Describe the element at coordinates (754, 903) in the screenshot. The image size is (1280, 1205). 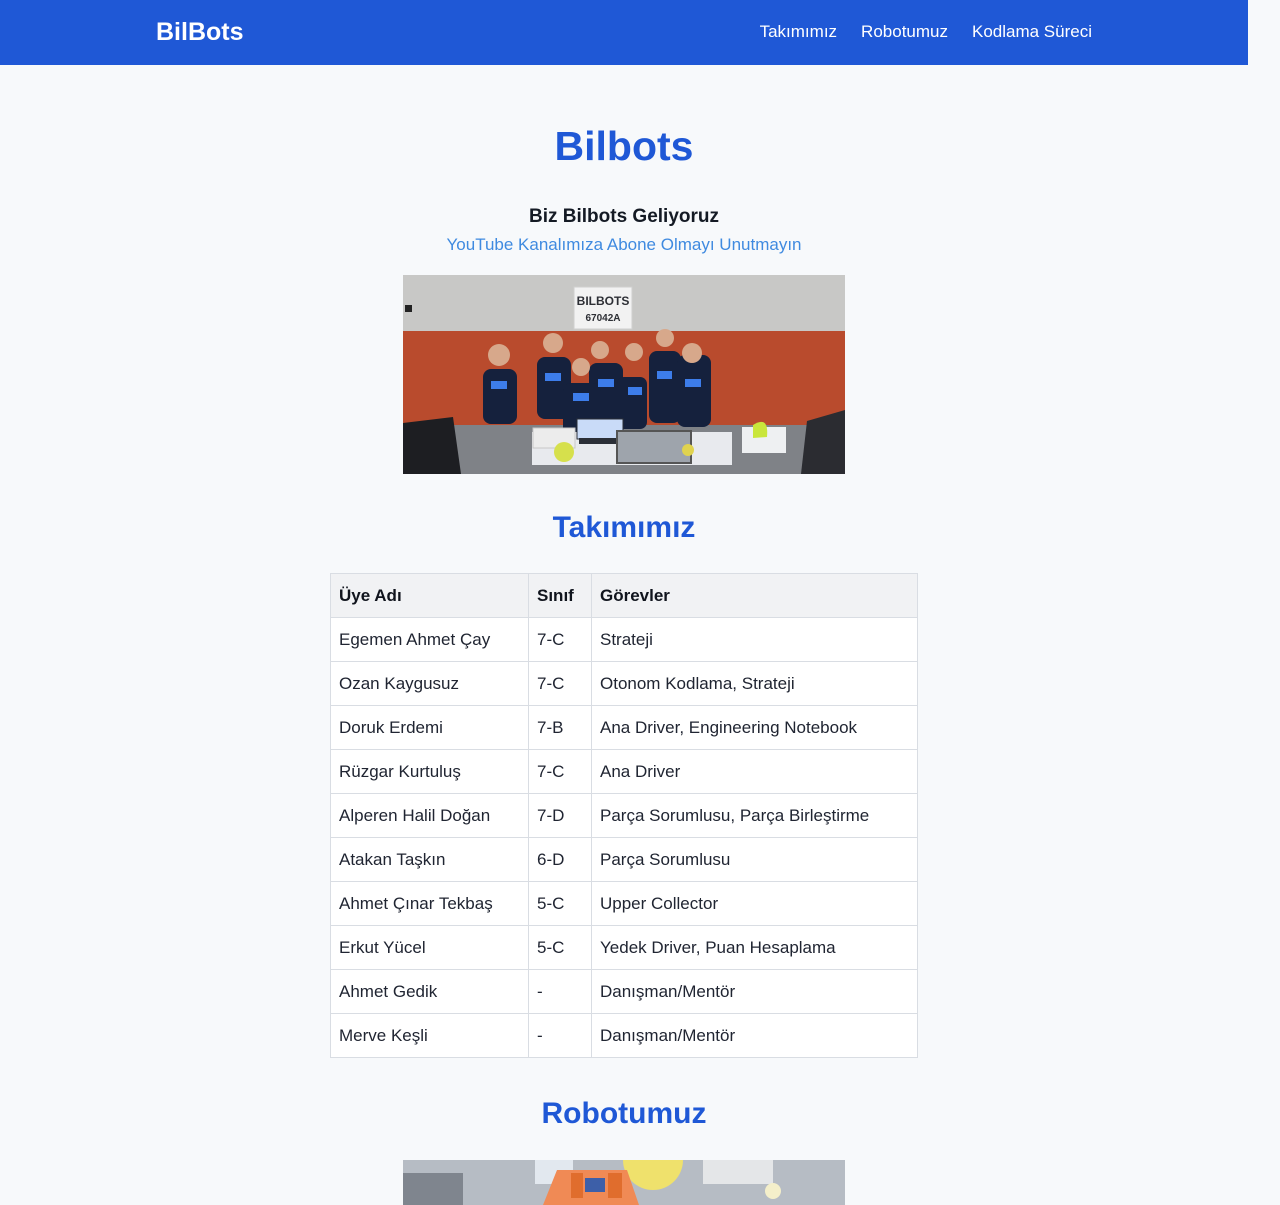
I see `member-duties-cell: Upper Collector` at that location.